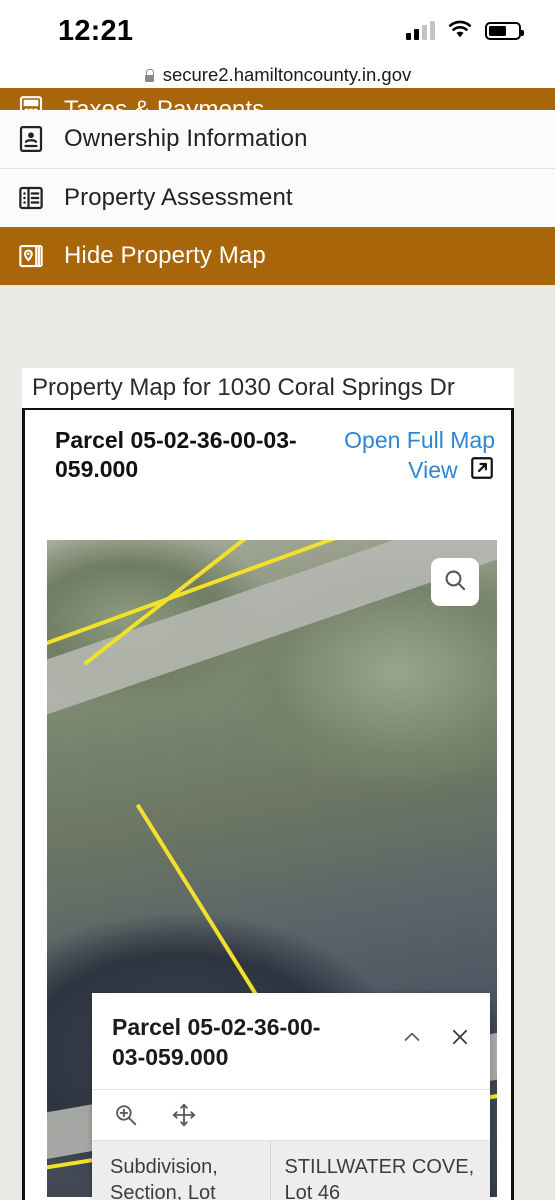 The height and width of the screenshot is (1200, 555). I want to click on browser-url-bar: secure2.hamiltoncounty.in.gov, so click(277, 75).